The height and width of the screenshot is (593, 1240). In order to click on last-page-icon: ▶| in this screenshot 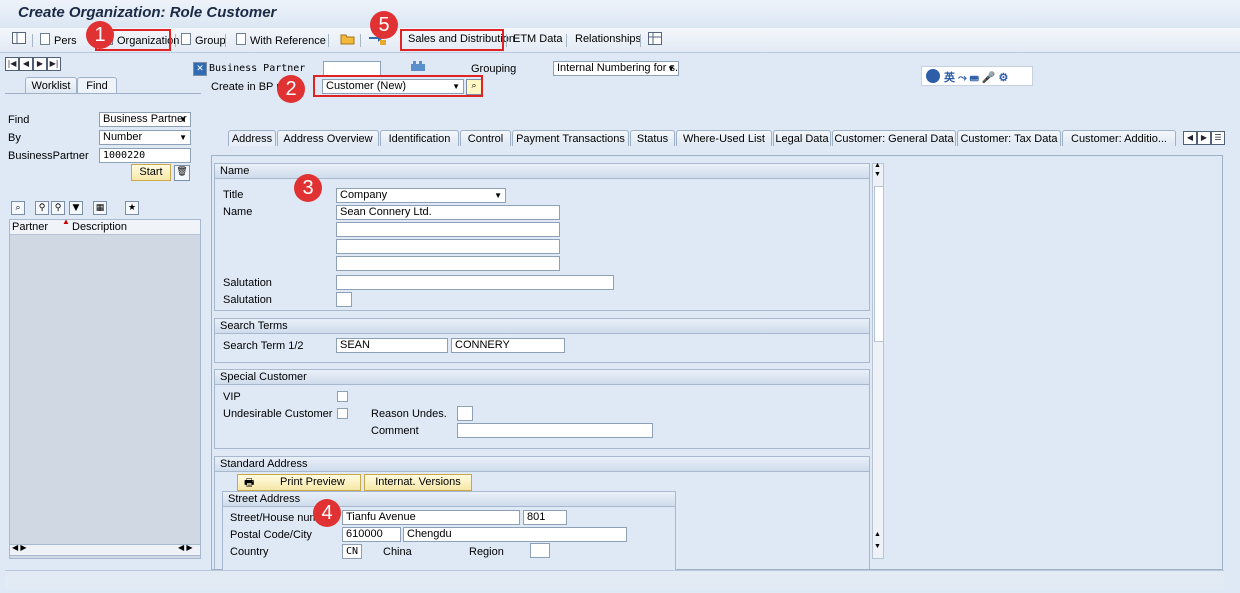, I will do `click(54, 64)`.